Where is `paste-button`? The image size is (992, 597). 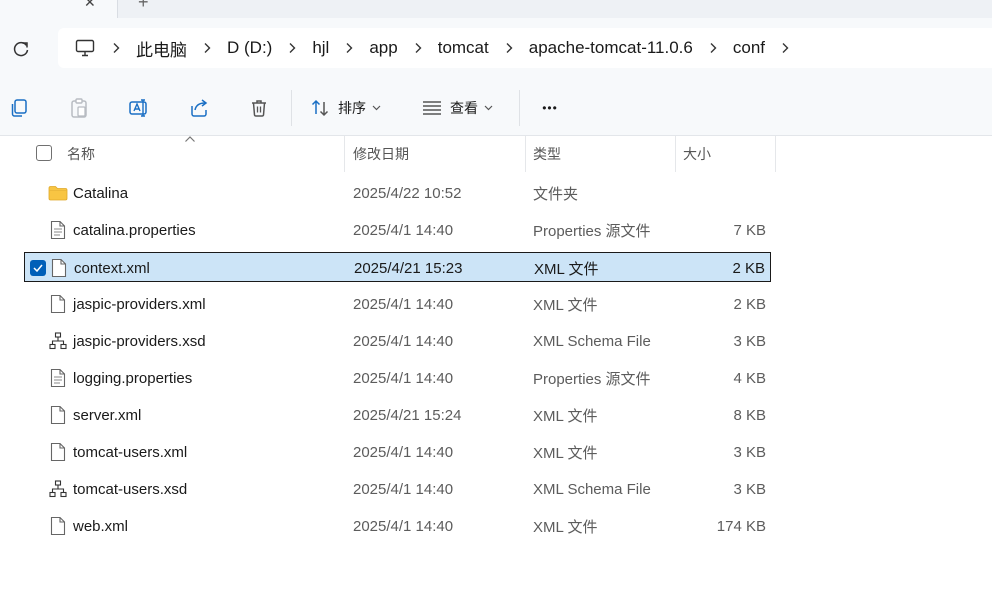 paste-button is located at coordinates (79, 108).